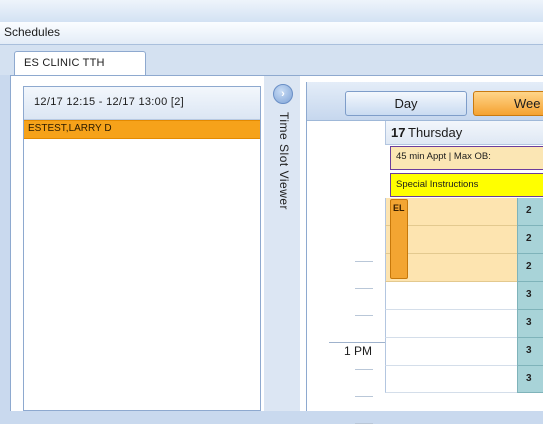  Describe the element at coordinates (109, 102) in the screenshot. I see `slot-header-text: 12/17 12:15 - 12/17 13:00 [2]` at that location.